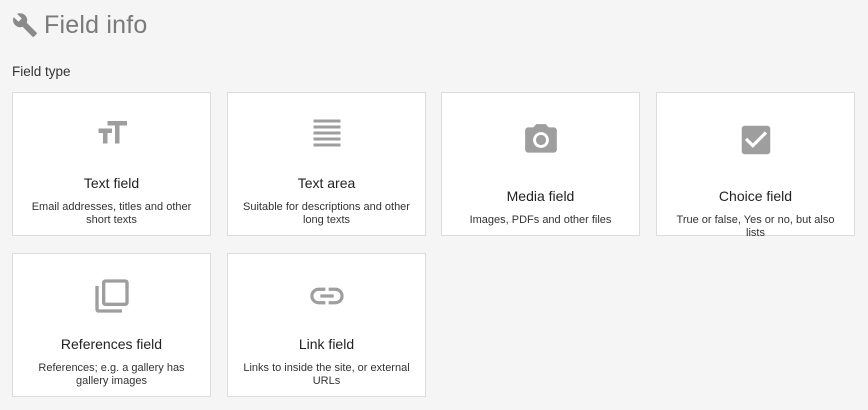  I want to click on field-type-label: Field type, so click(41, 71).